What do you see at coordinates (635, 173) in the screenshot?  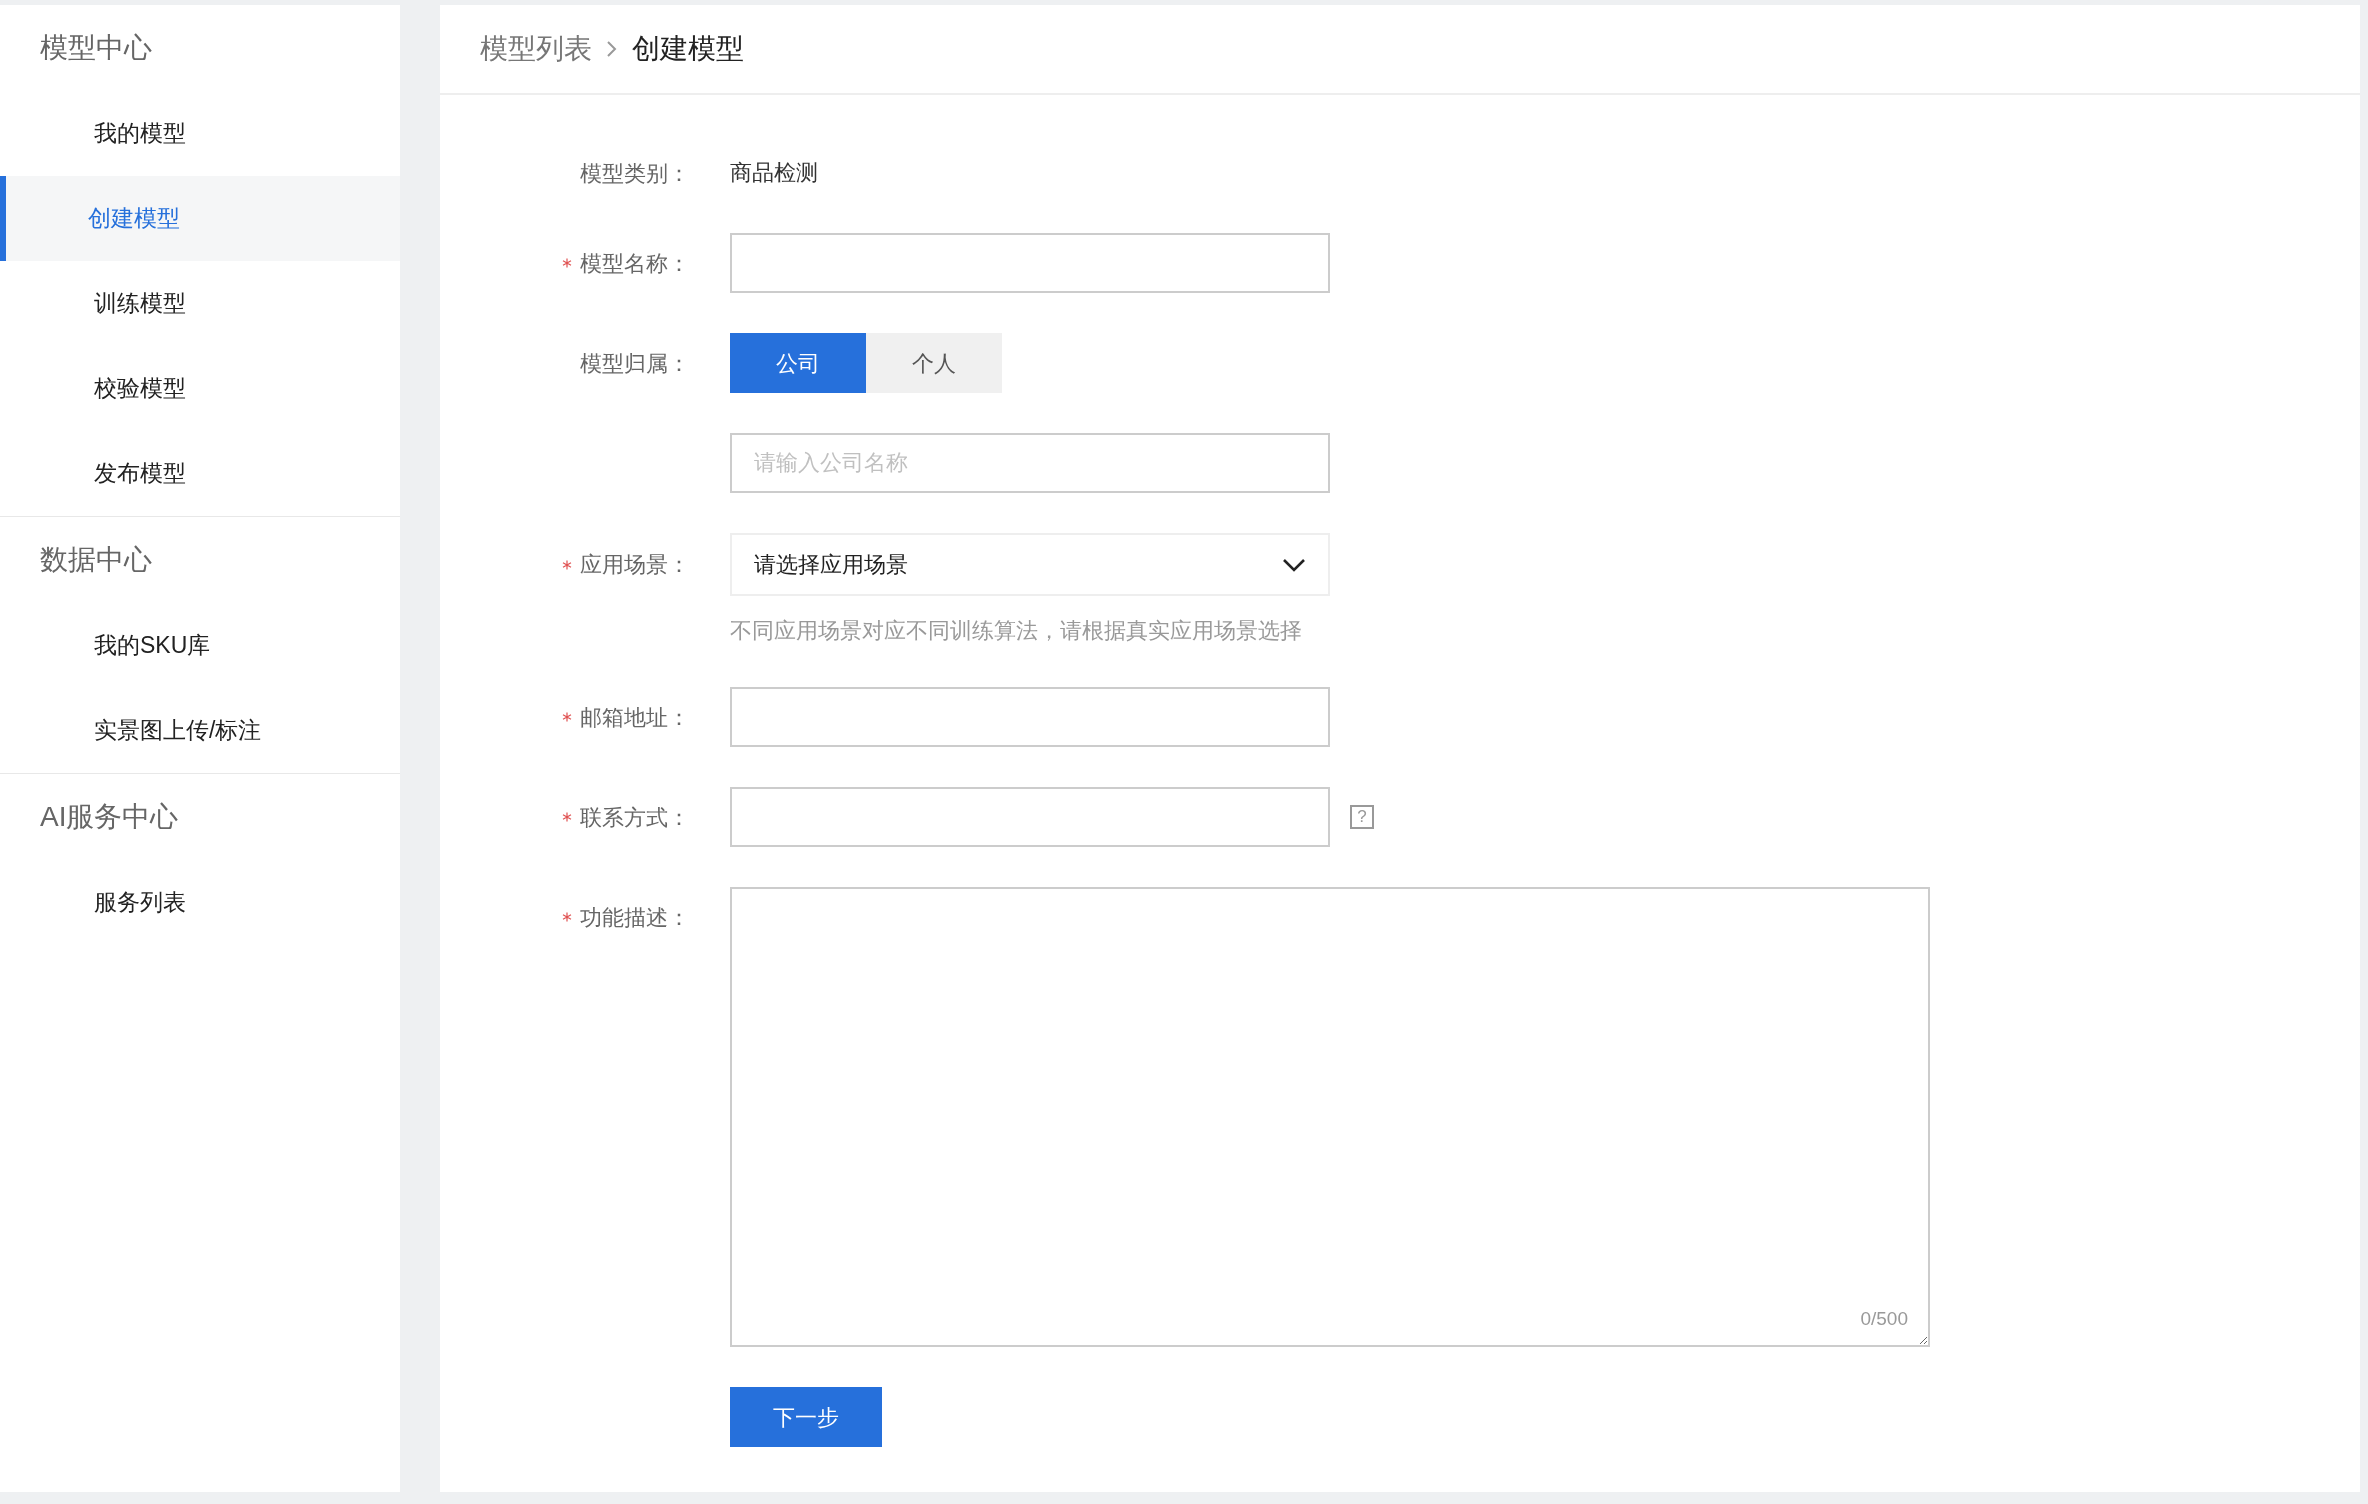 I see `field-label: 模型类别：` at bounding box center [635, 173].